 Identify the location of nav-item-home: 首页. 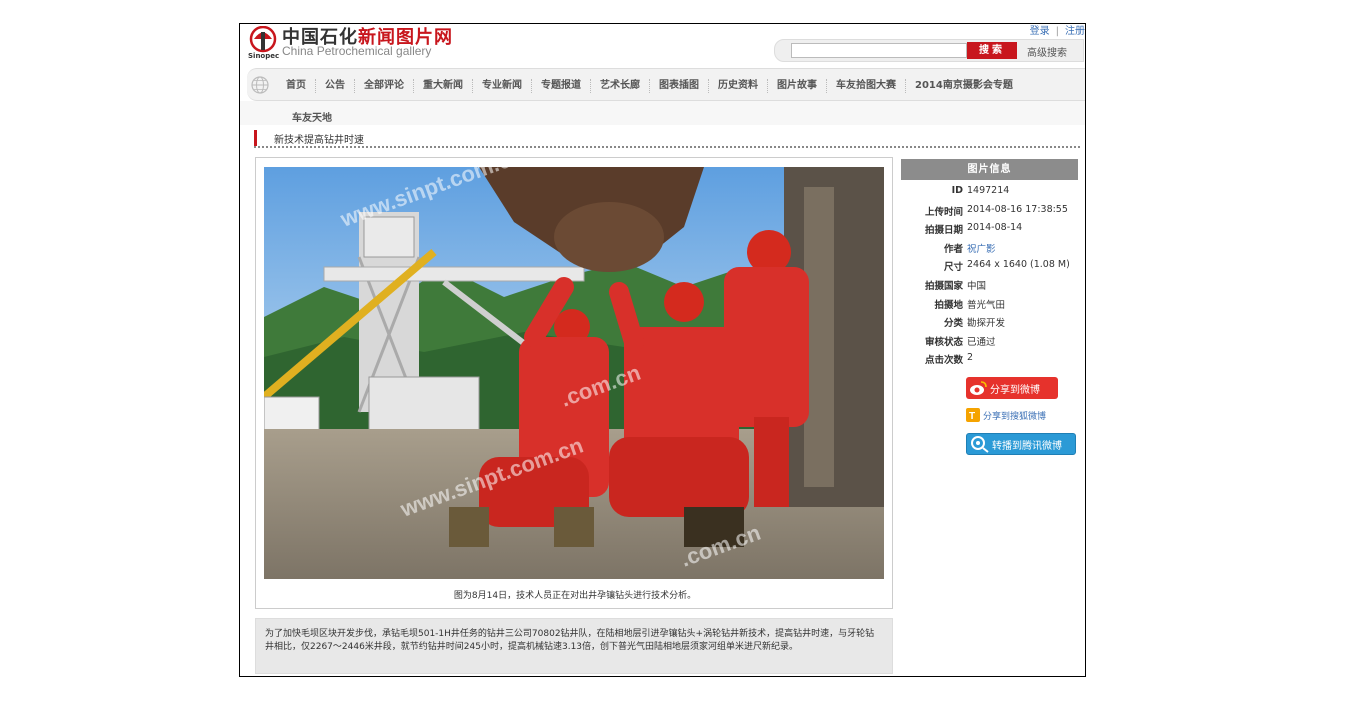
(296, 85).